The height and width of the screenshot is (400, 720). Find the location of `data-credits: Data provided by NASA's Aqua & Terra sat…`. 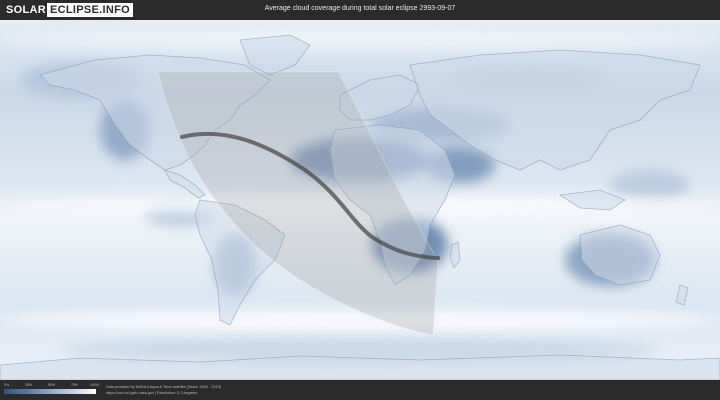

data-credits: Data provided by NASA's Aqua & Terra sat… is located at coordinates (163, 390).